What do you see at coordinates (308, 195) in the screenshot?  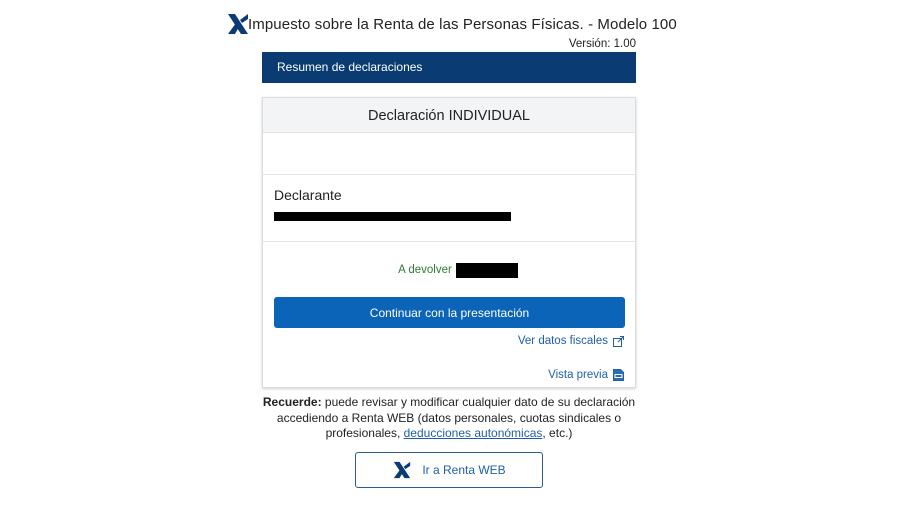 I see `declarant-label: Declarante` at bounding box center [308, 195].